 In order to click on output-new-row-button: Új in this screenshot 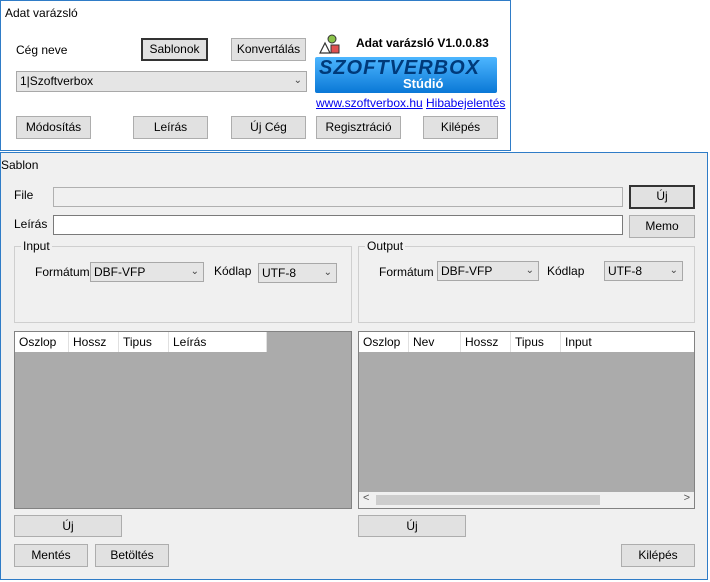, I will do `click(412, 526)`.